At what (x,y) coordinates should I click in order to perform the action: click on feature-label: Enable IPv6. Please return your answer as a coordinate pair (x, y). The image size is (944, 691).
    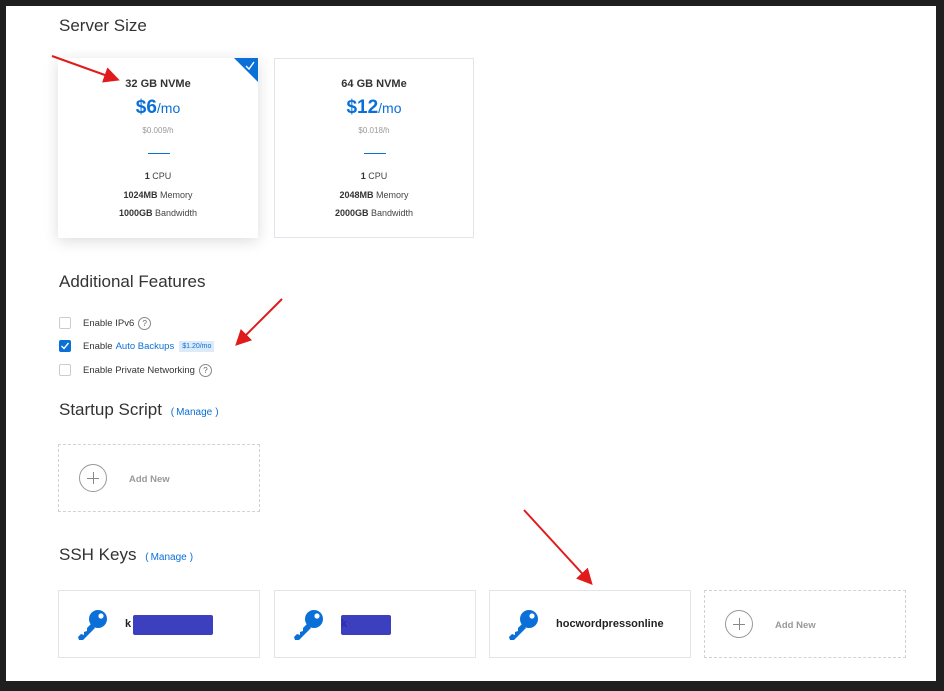
    Looking at the image, I should click on (109, 323).